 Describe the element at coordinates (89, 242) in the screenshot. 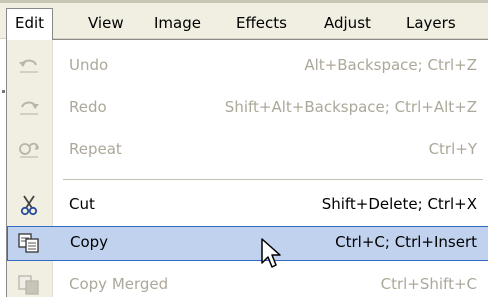

I see `menu-item-label: Copy` at that location.